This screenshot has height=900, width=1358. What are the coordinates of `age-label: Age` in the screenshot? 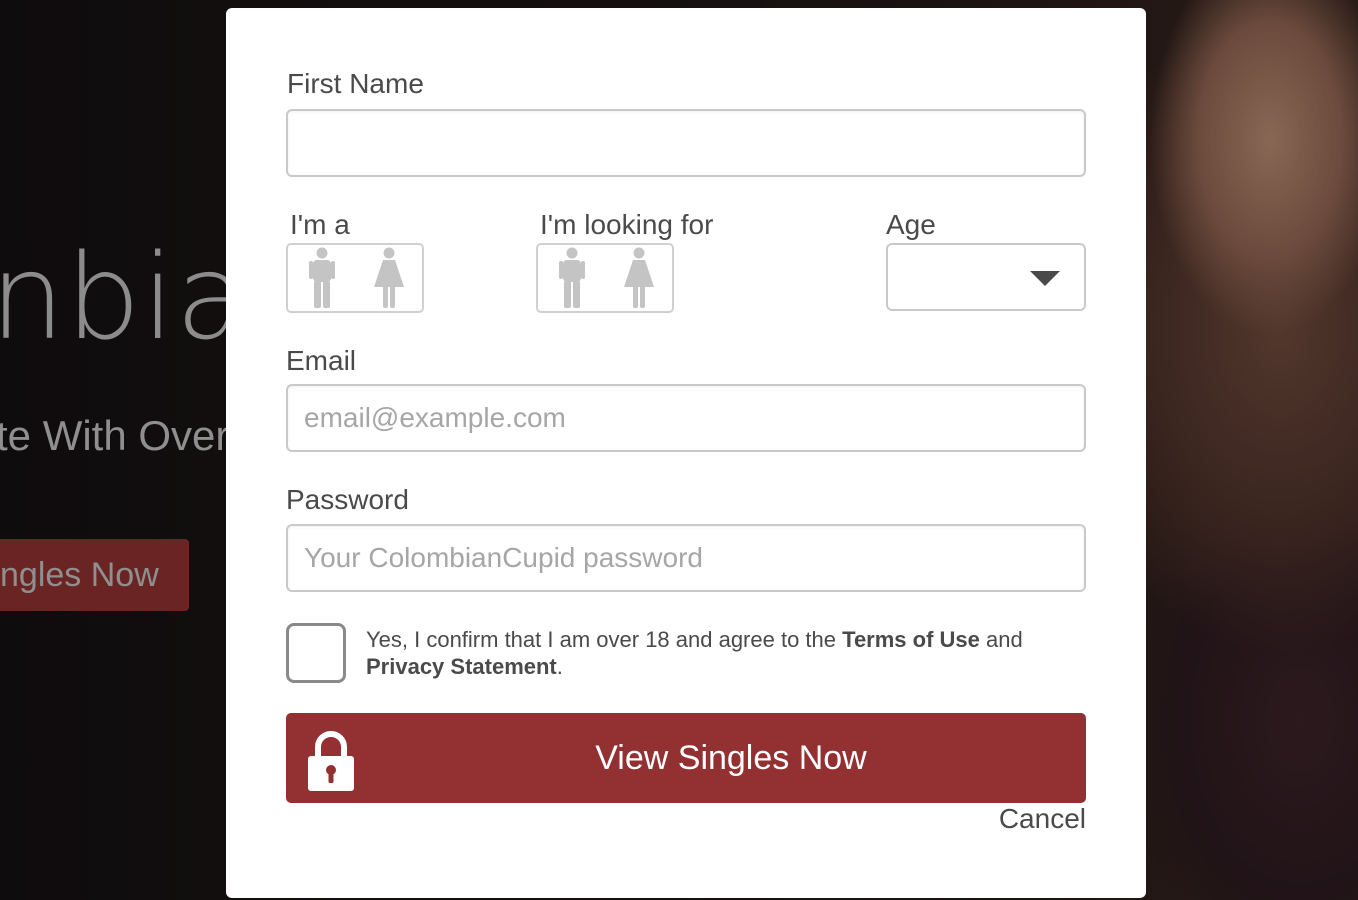 It's located at (911, 224).